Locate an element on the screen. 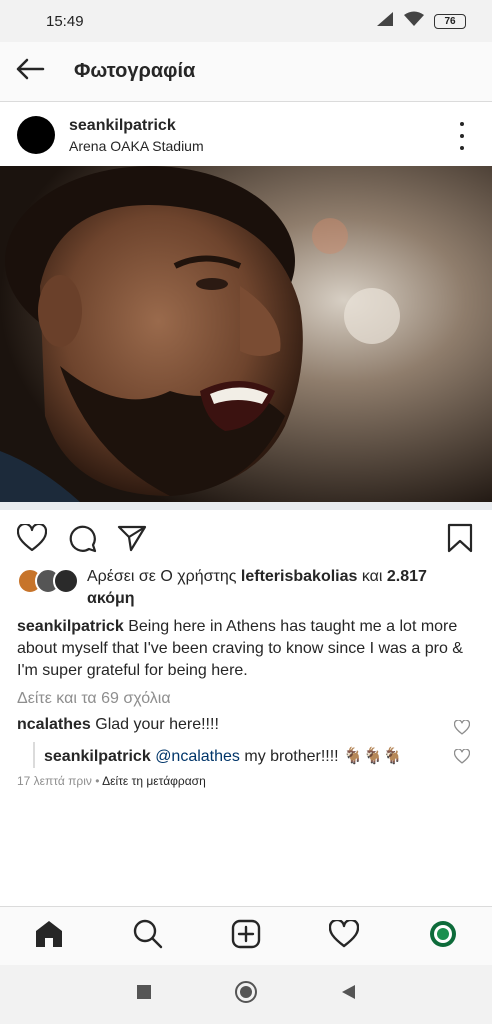 This screenshot has width=492, height=1024. tab-search is located at coordinates (148, 936).